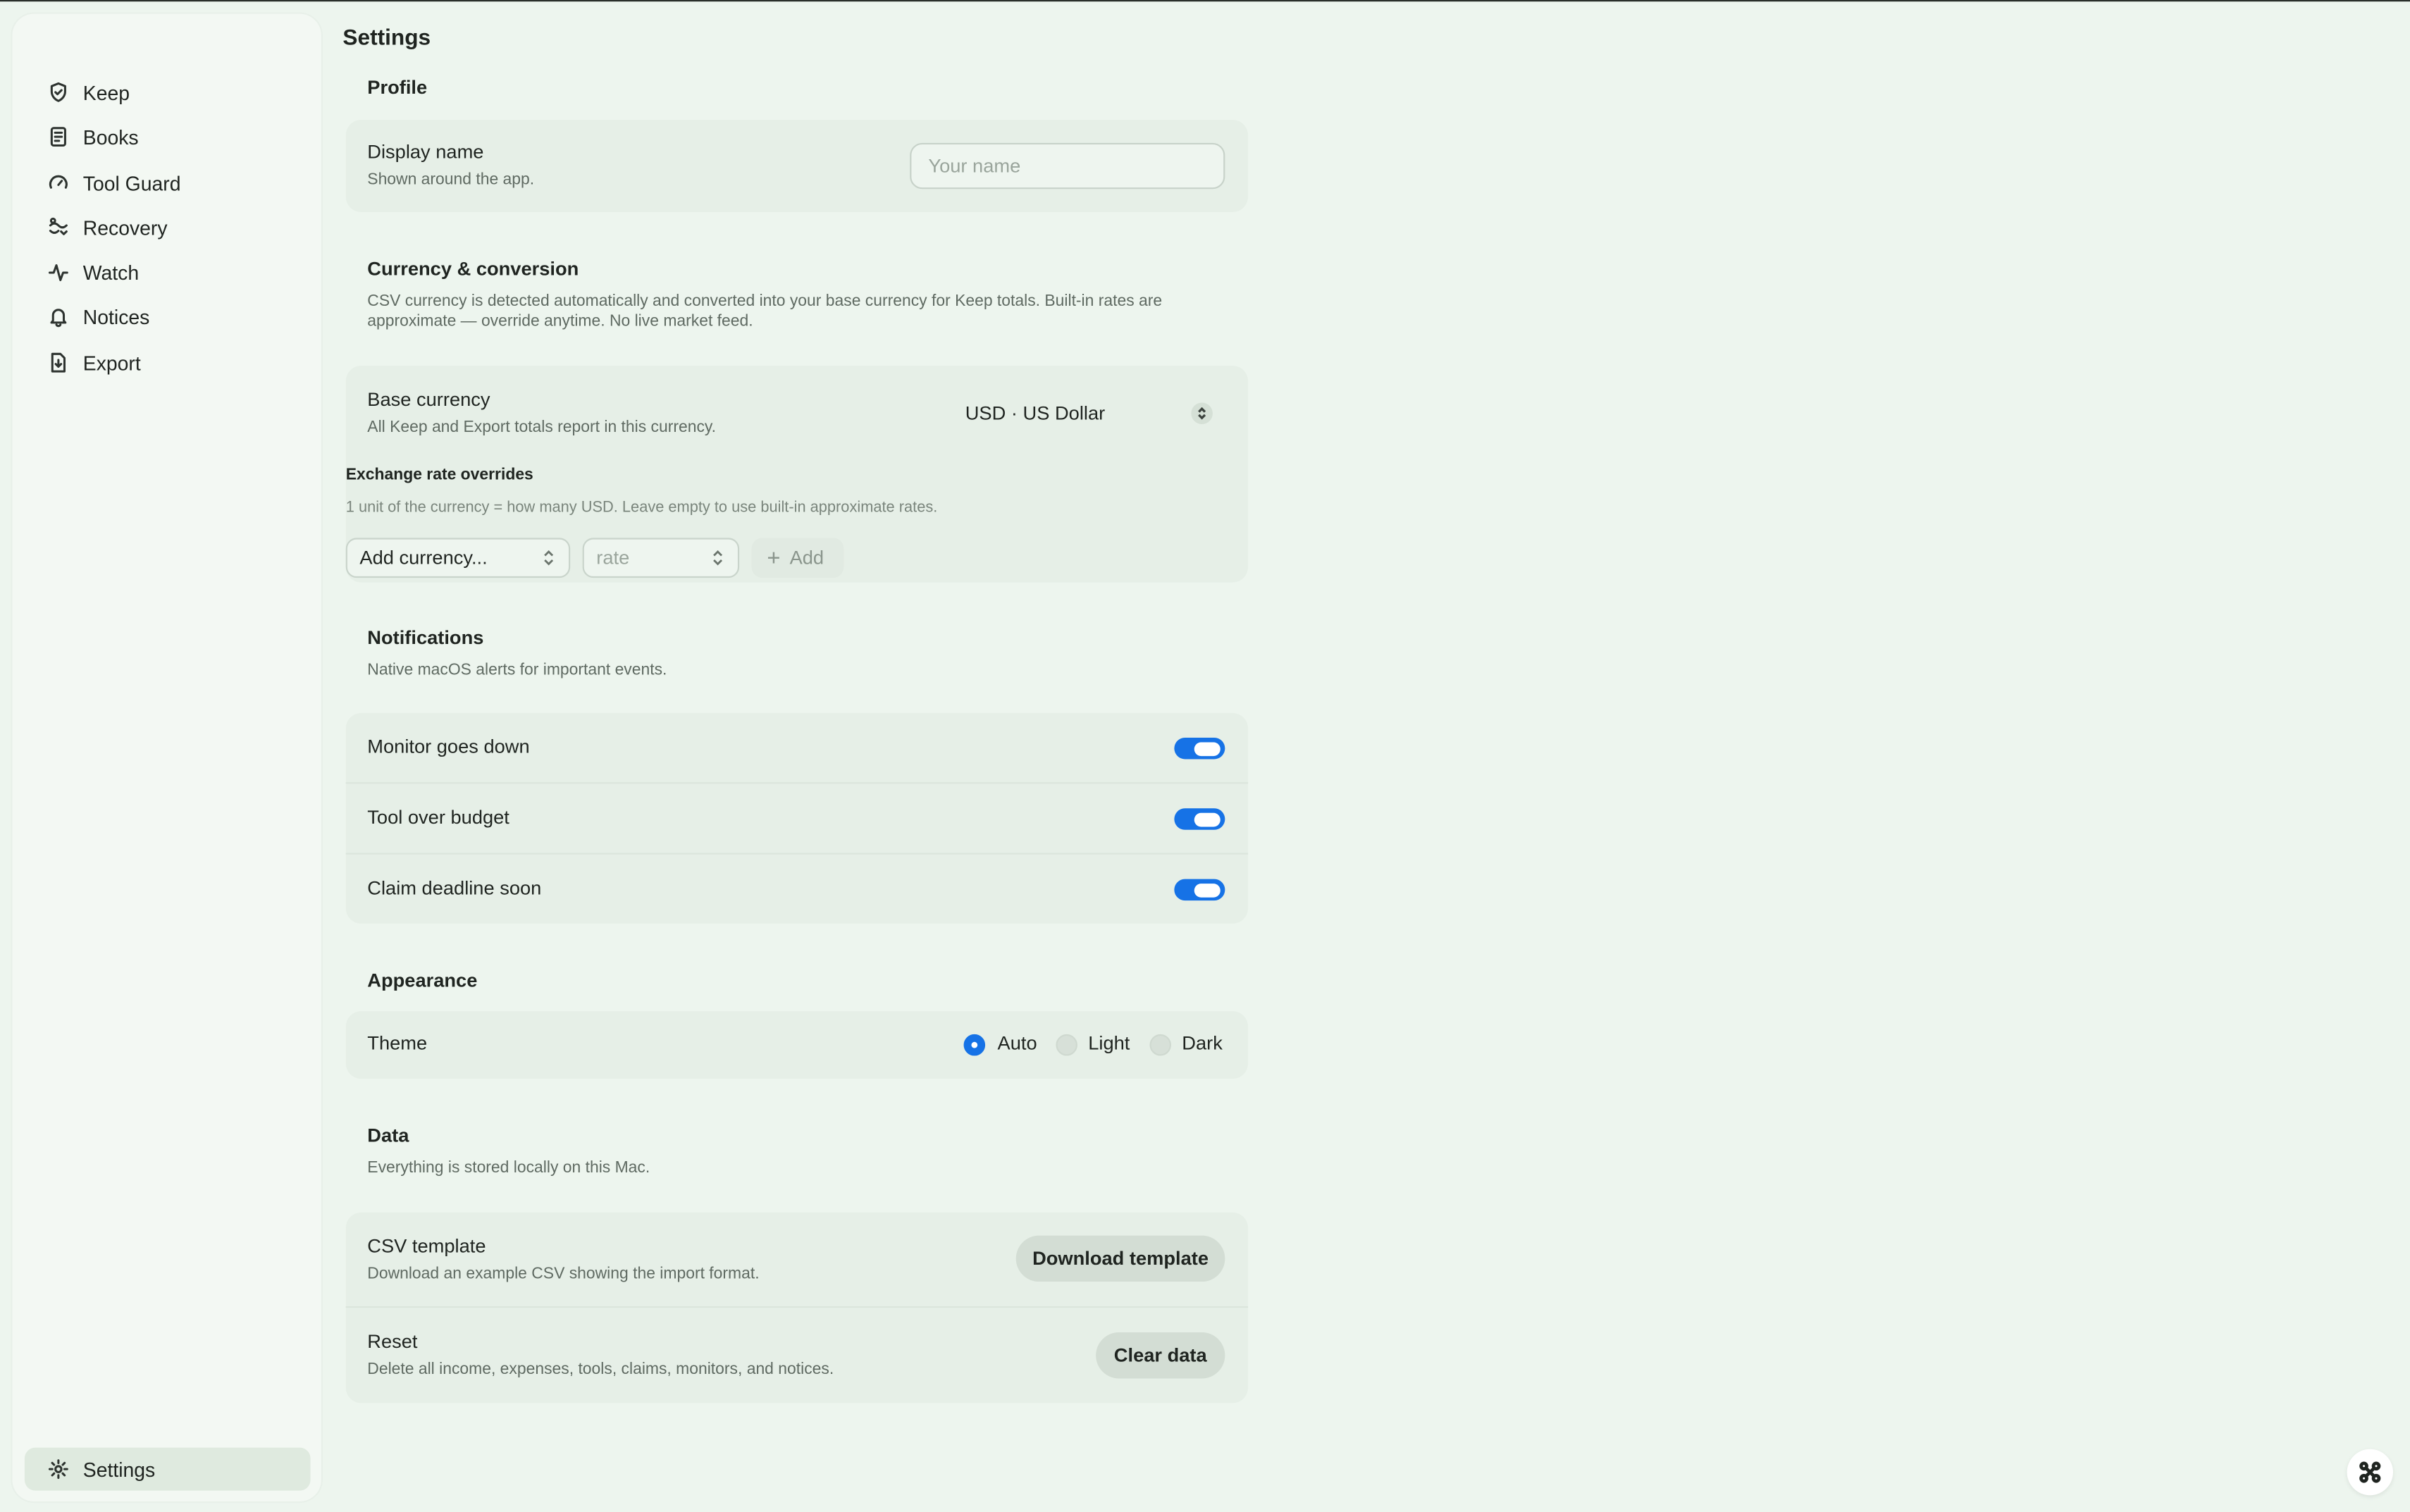 The height and width of the screenshot is (1512, 2410). What do you see at coordinates (473, 269) in the screenshot?
I see `section-title-currency: Currency & conversion` at bounding box center [473, 269].